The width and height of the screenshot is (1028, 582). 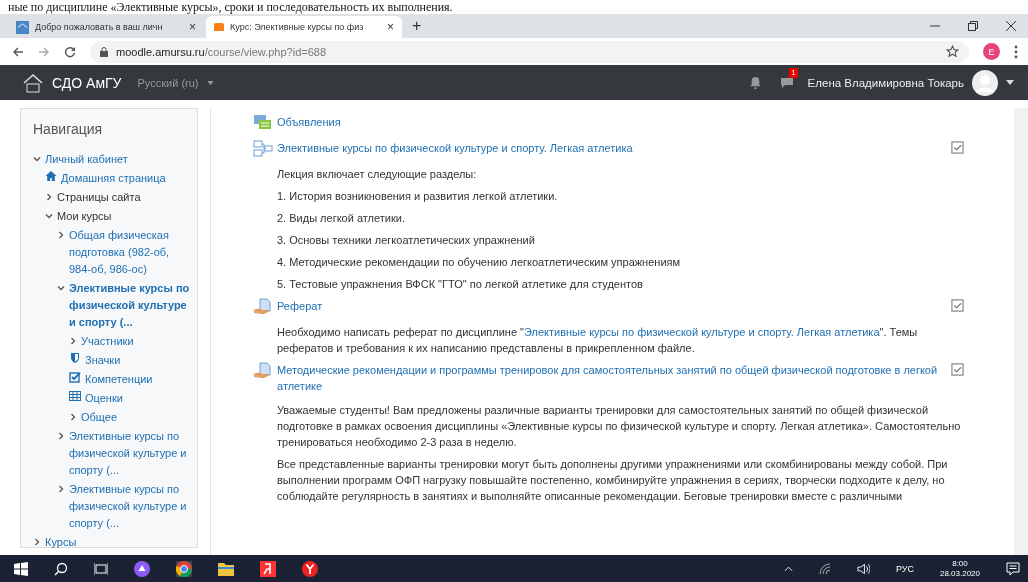 I want to click on reload-icon, so click(x=70, y=51).